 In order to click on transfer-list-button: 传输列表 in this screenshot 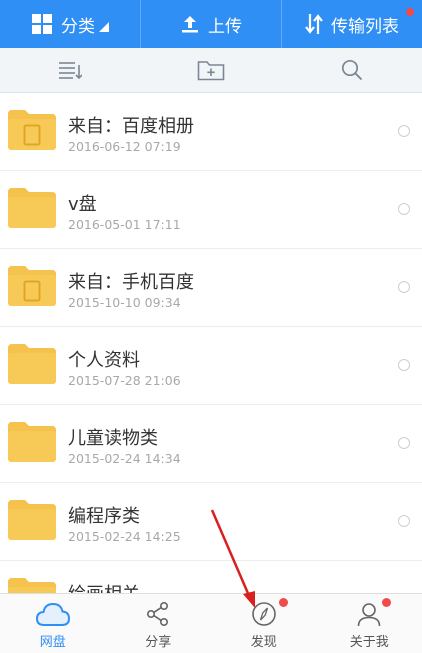, I will do `click(351, 24)`.